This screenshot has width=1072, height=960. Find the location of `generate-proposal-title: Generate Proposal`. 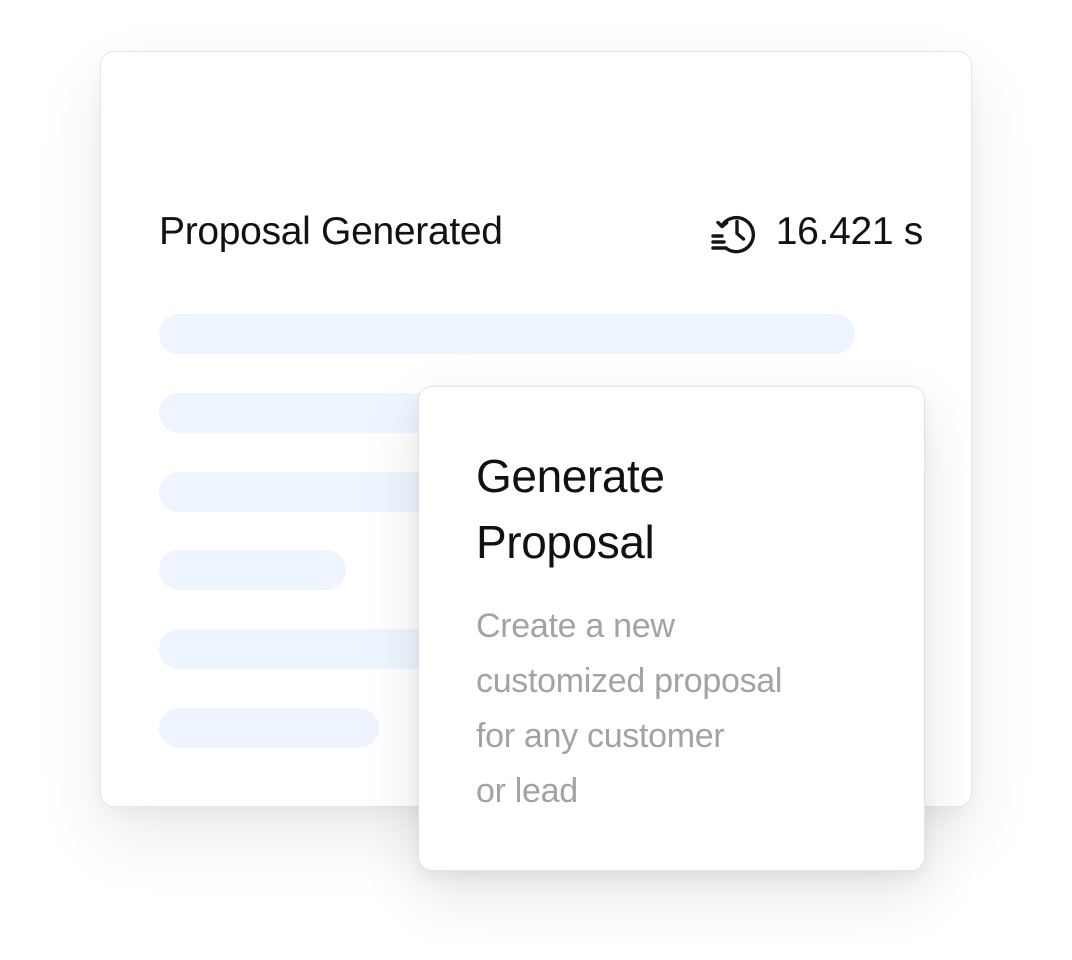

generate-proposal-title: Generate Proposal is located at coordinates (570, 509).